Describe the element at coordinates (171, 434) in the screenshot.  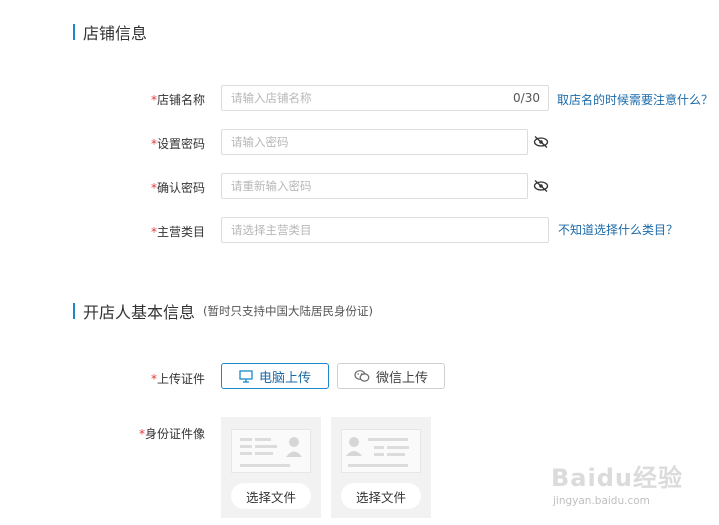
I see `id-photo-label: *身份证件像` at that location.